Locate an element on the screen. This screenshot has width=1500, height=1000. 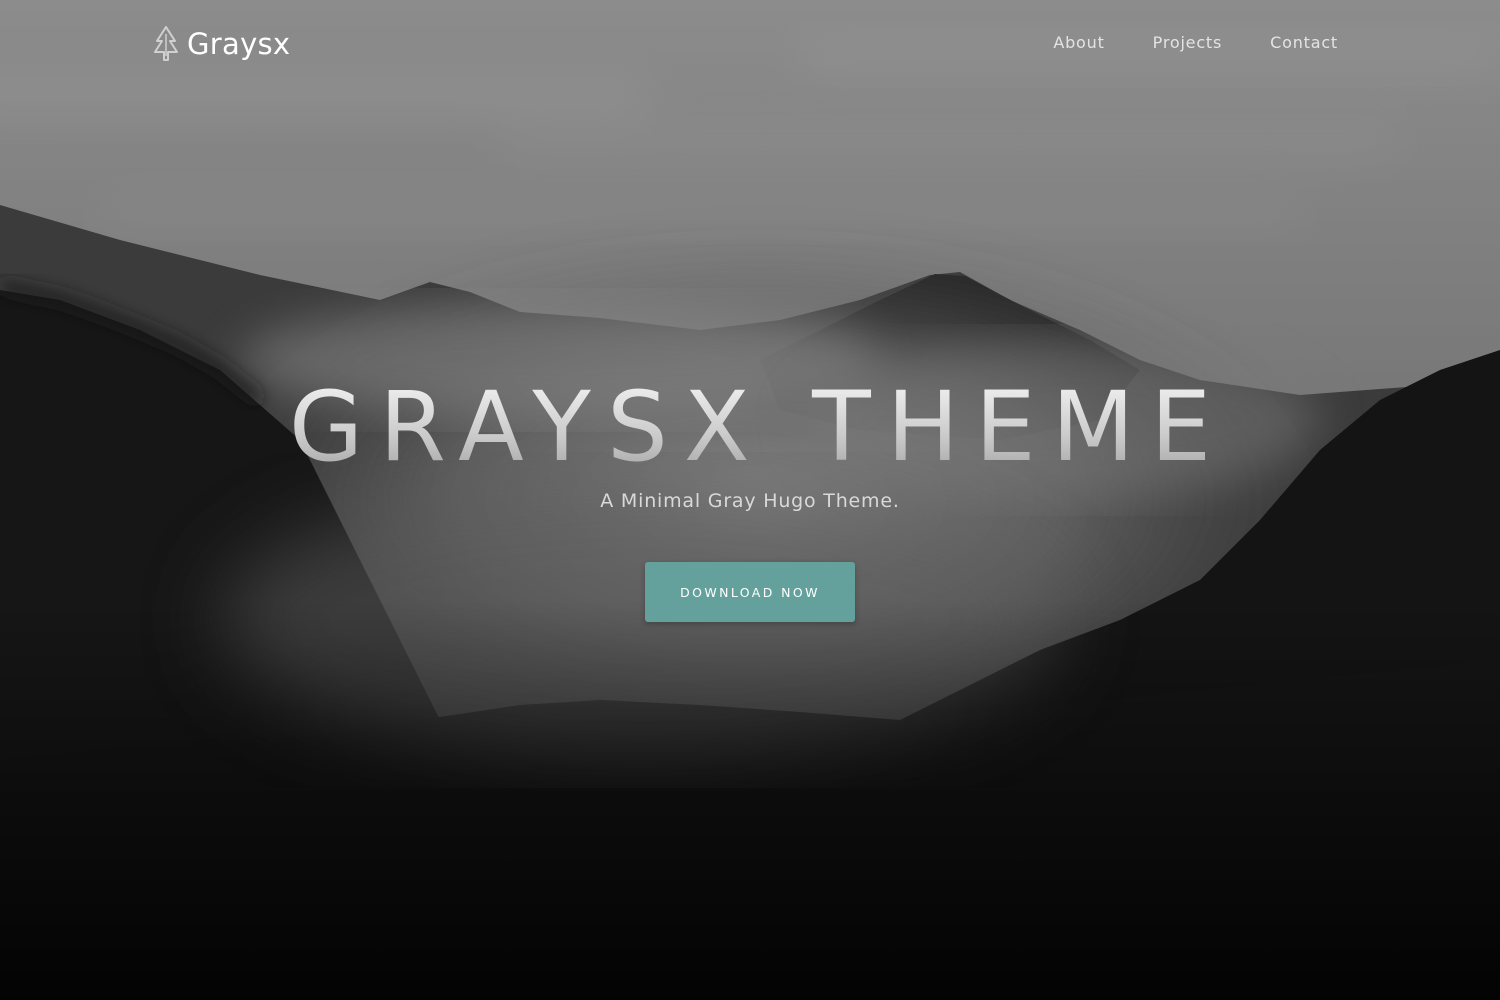
brand-logo-link: Graysx is located at coordinates (221, 44).